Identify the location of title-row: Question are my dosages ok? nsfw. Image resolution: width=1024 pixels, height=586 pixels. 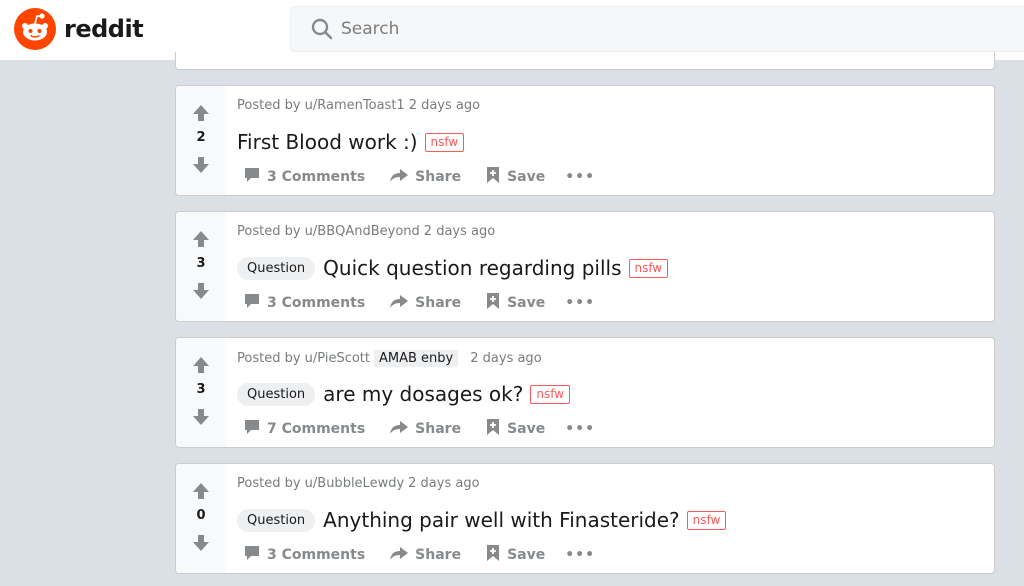
(404, 394).